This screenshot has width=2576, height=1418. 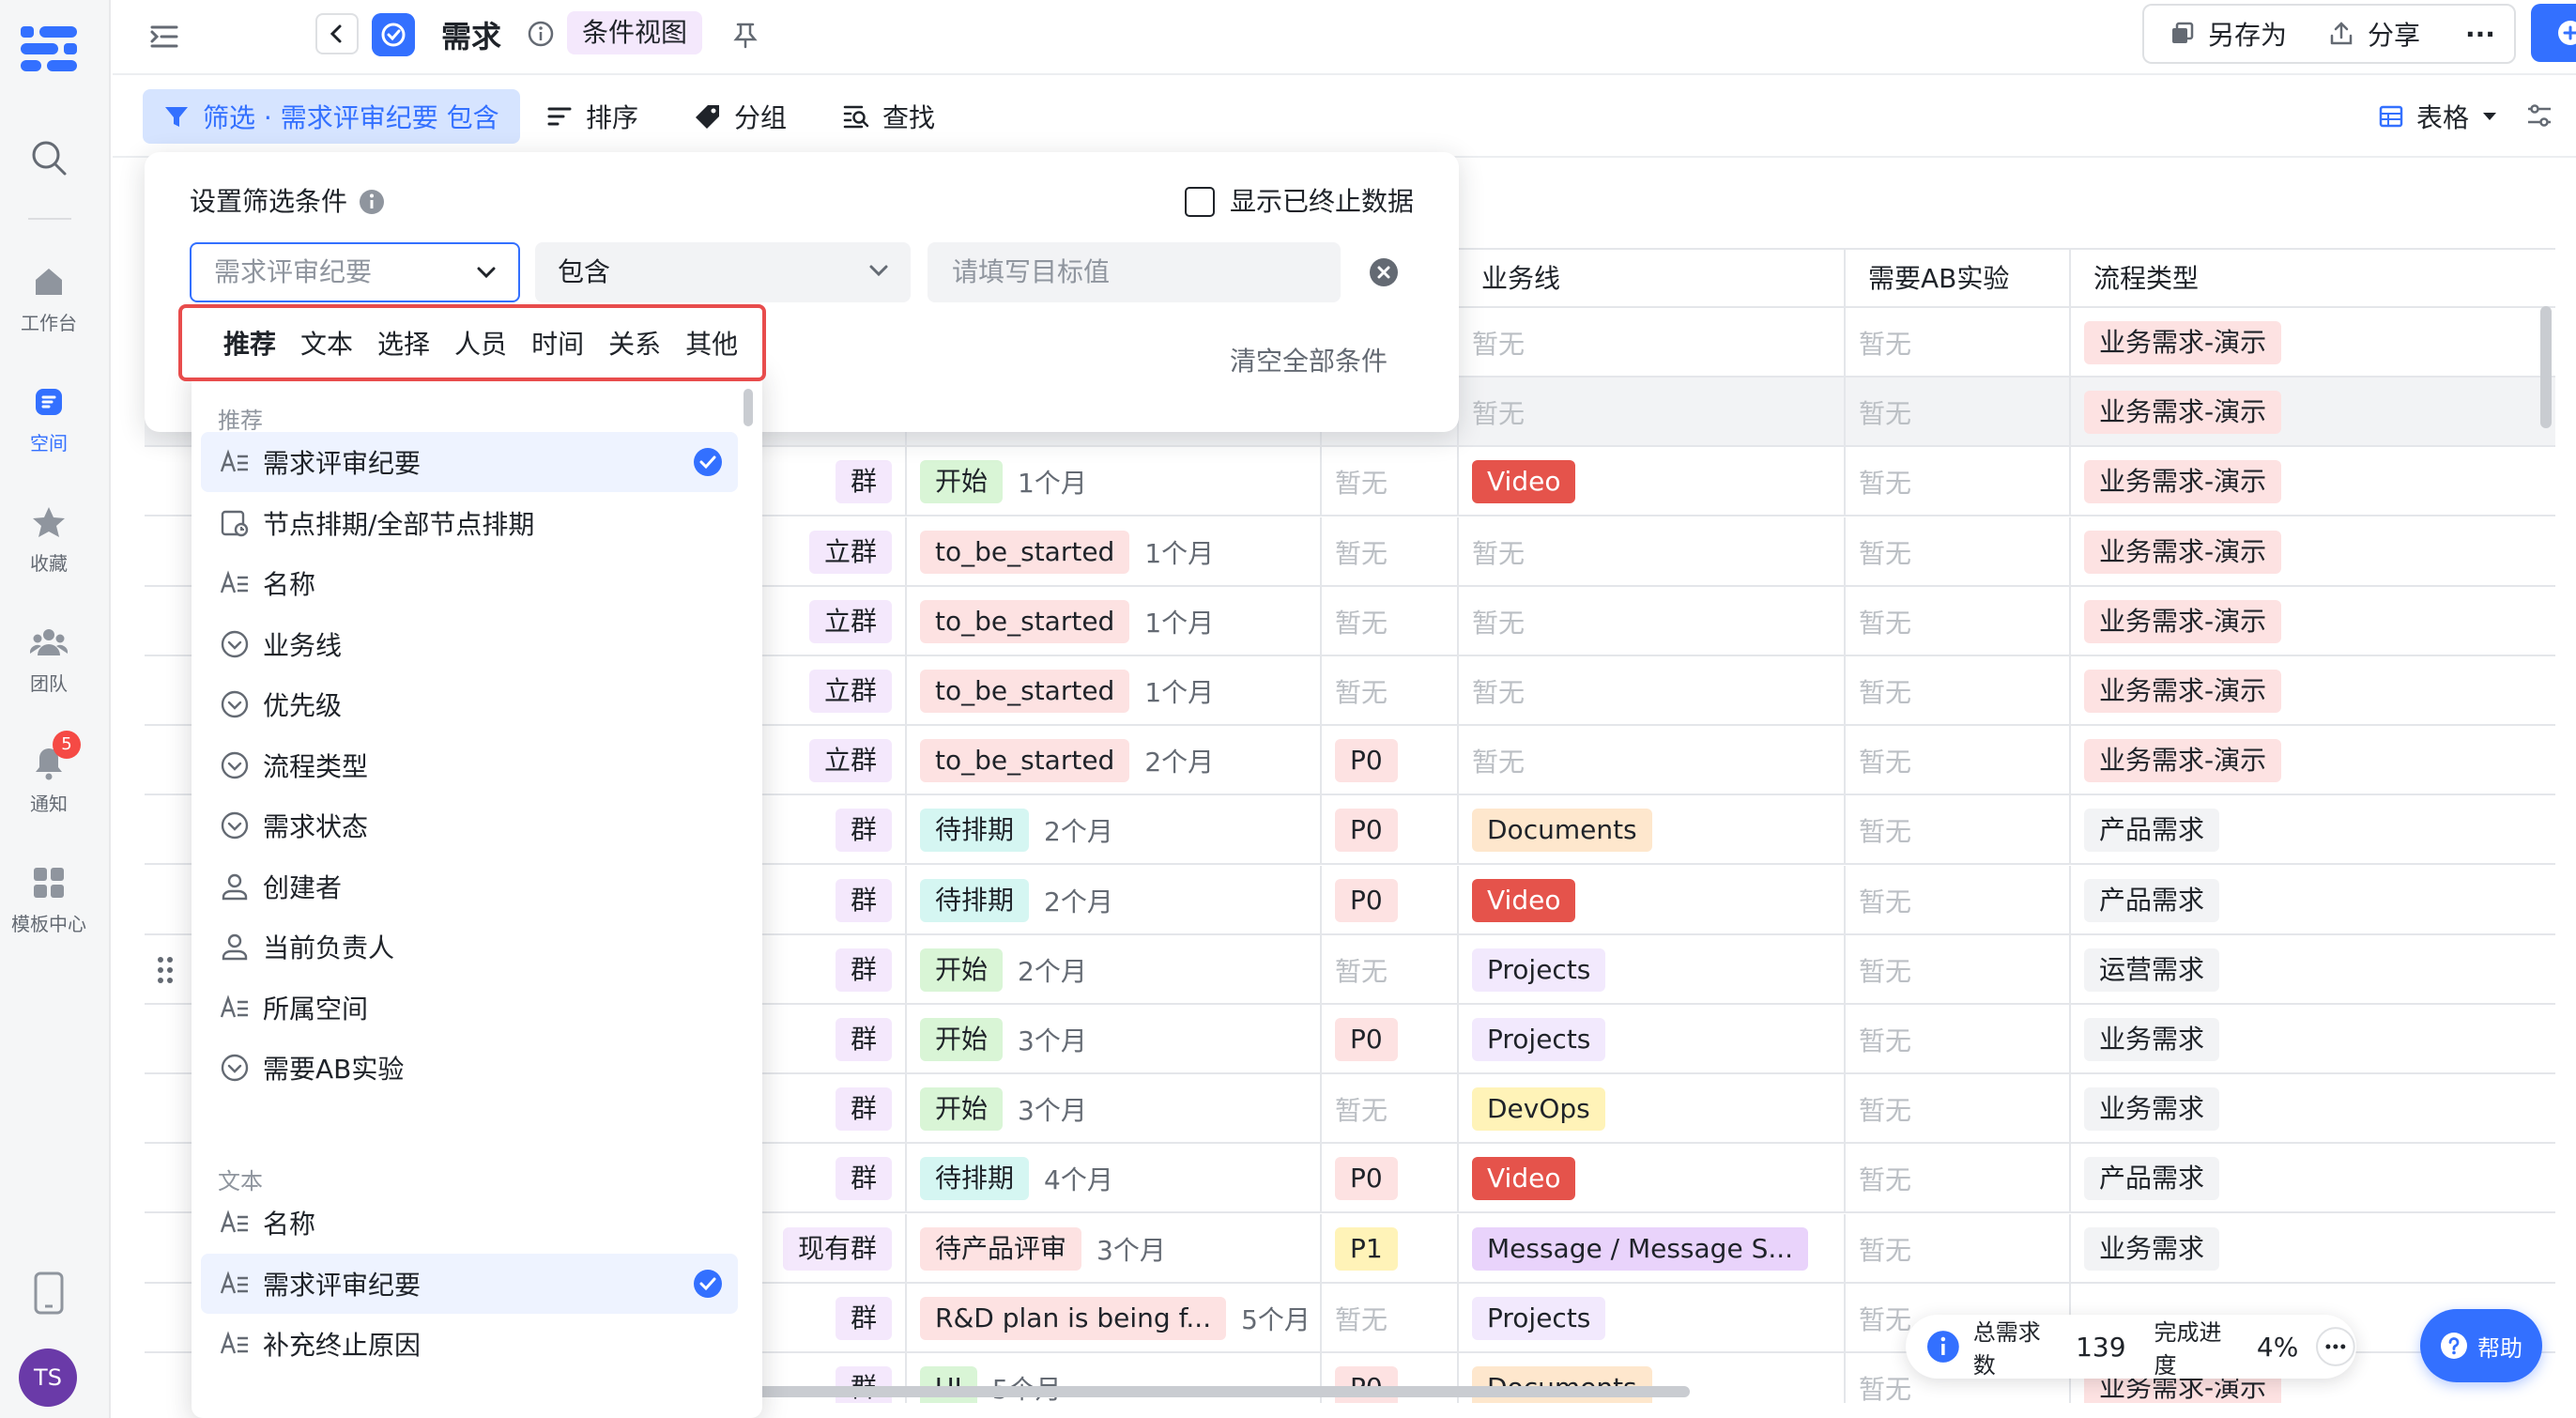 What do you see at coordinates (741, 116) in the screenshot?
I see `group-button: 分组` at bounding box center [741, 116].